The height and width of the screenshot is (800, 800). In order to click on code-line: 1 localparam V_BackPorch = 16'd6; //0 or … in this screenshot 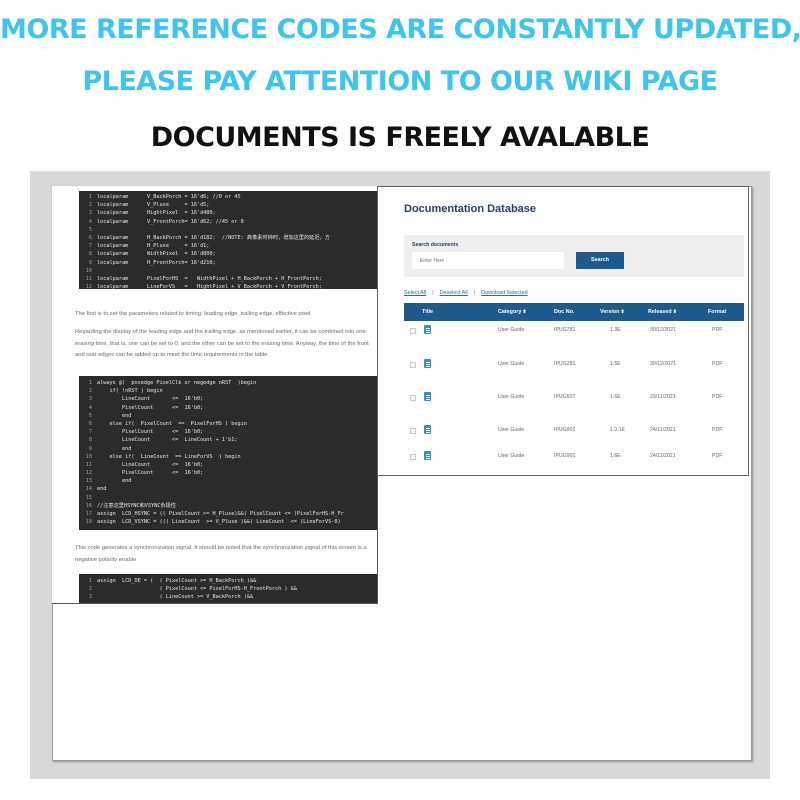, I will do `click(228, 197)`.